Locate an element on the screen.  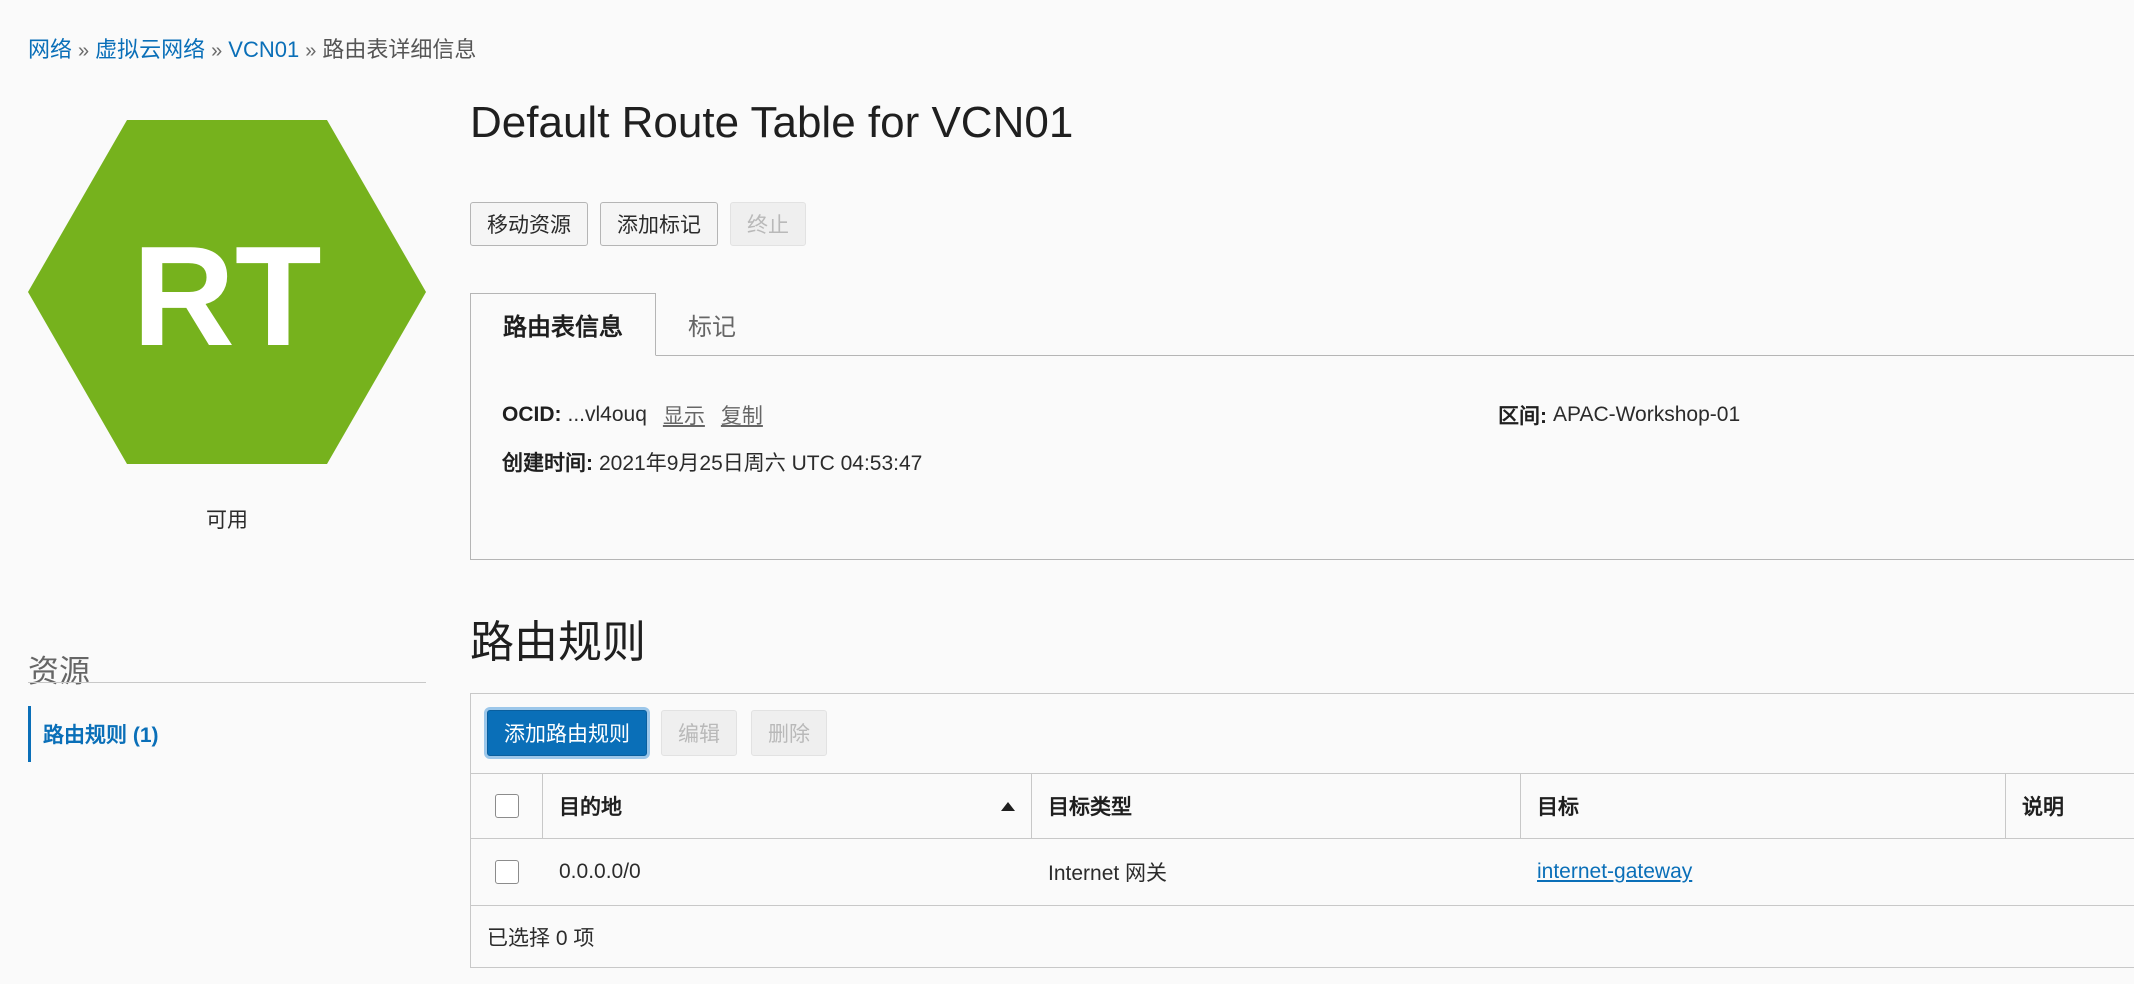
breadcrumb-current: 路由表详细信息 is located at coordinates (399, 49).